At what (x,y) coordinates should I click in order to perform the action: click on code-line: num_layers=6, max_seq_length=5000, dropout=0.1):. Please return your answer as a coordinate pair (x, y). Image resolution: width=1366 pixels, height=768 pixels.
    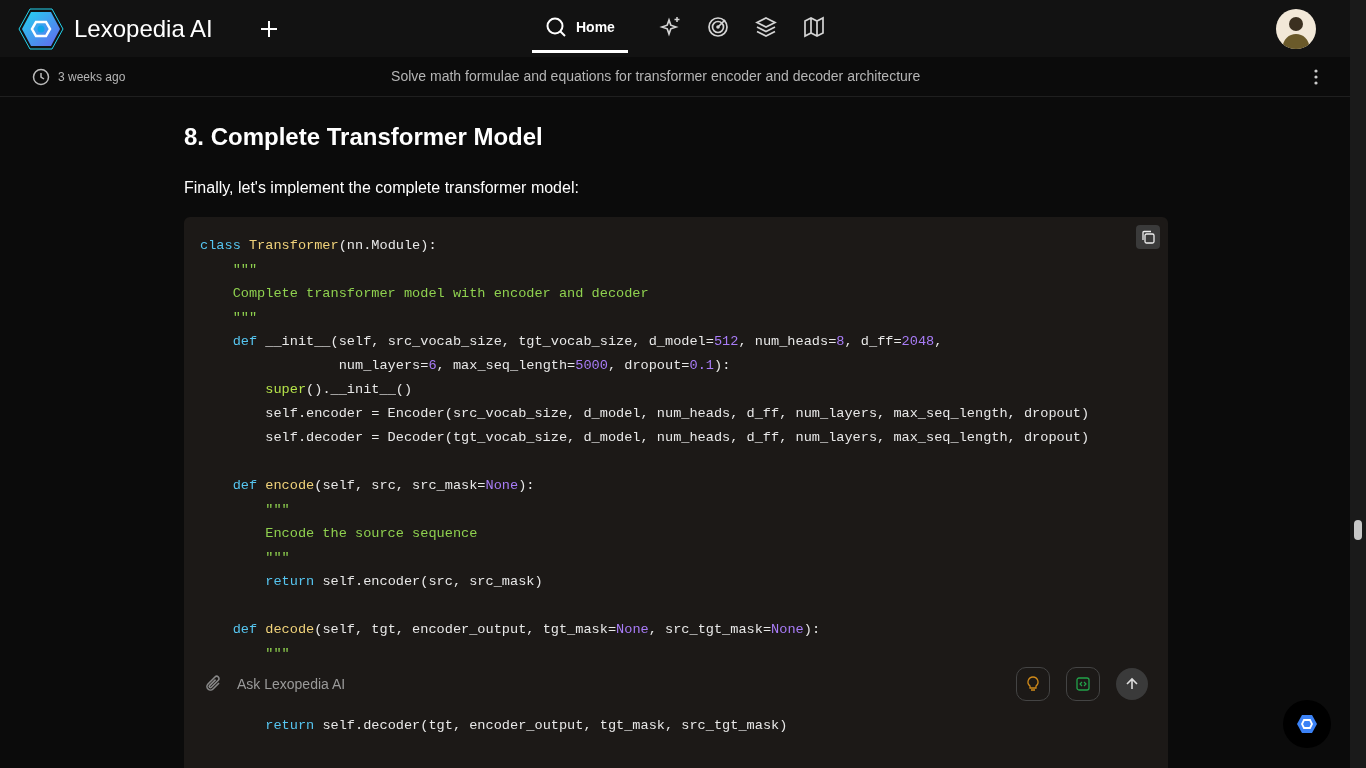
    Looking at the image, I should click on (534, 366).